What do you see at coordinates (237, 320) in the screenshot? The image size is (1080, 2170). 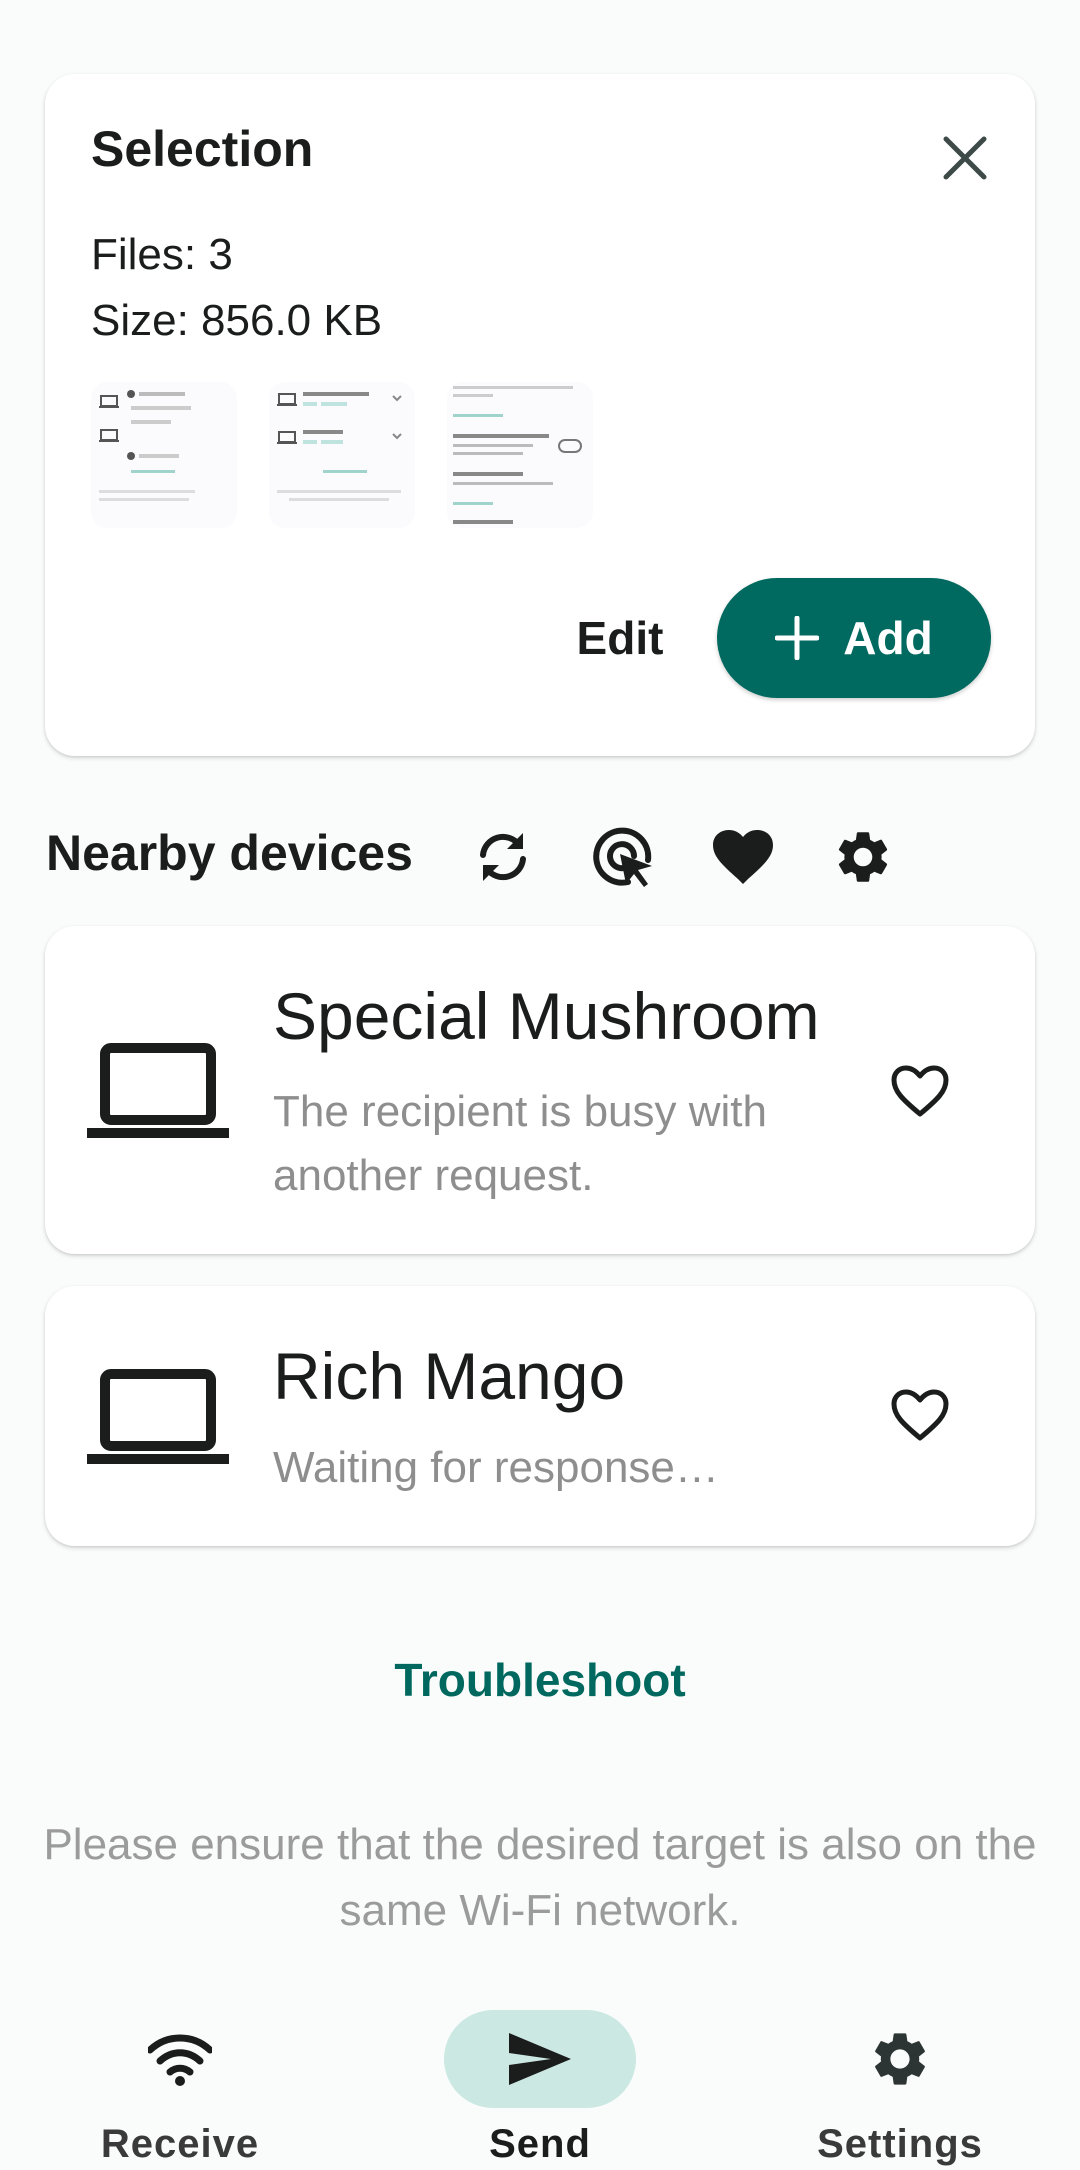 I see `files-size: Size: 856.0 KB` at bounding box center [237, 320].